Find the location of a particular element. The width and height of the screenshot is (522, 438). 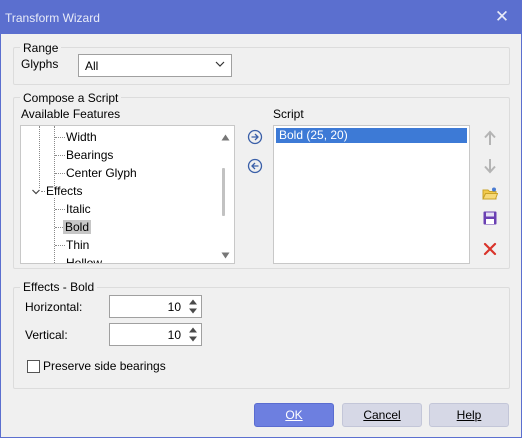

tree-item-bold: Bold is located at coordinates (77, 227).